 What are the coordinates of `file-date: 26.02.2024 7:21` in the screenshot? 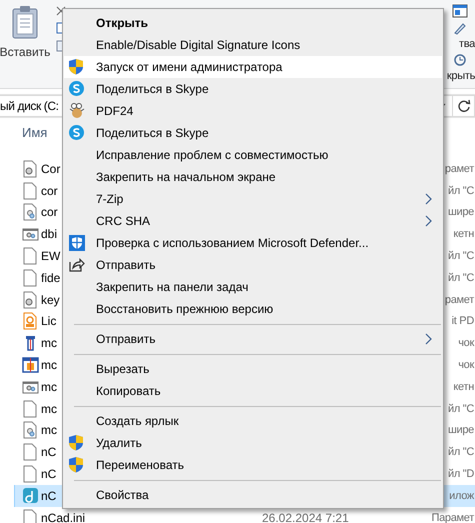 It's located at (305, 516).